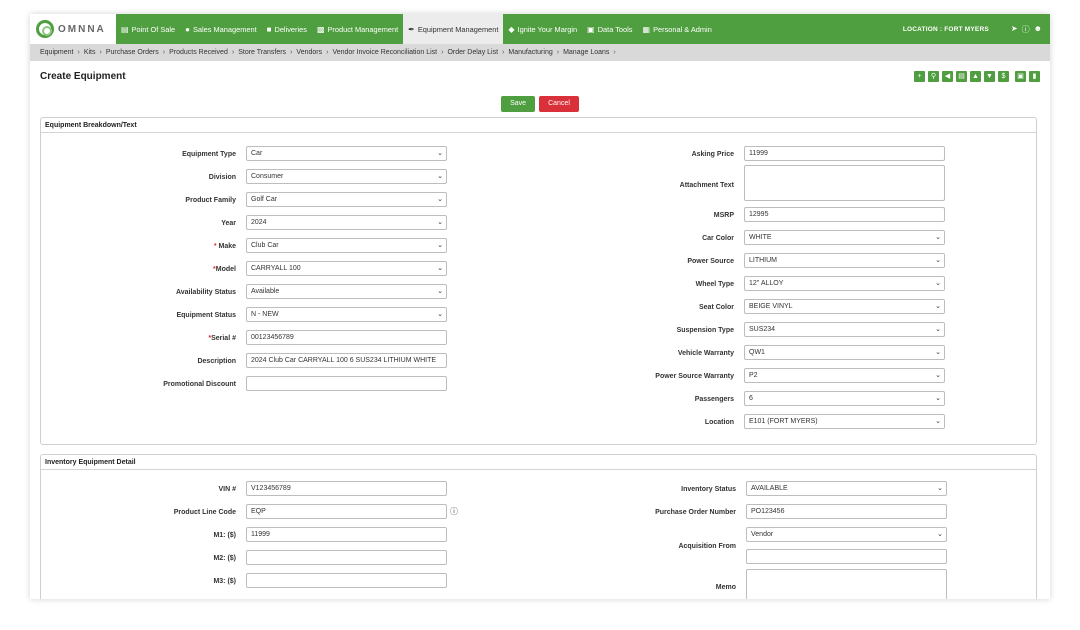  I want to click on search-icon: ⚲, so click(933, 76).